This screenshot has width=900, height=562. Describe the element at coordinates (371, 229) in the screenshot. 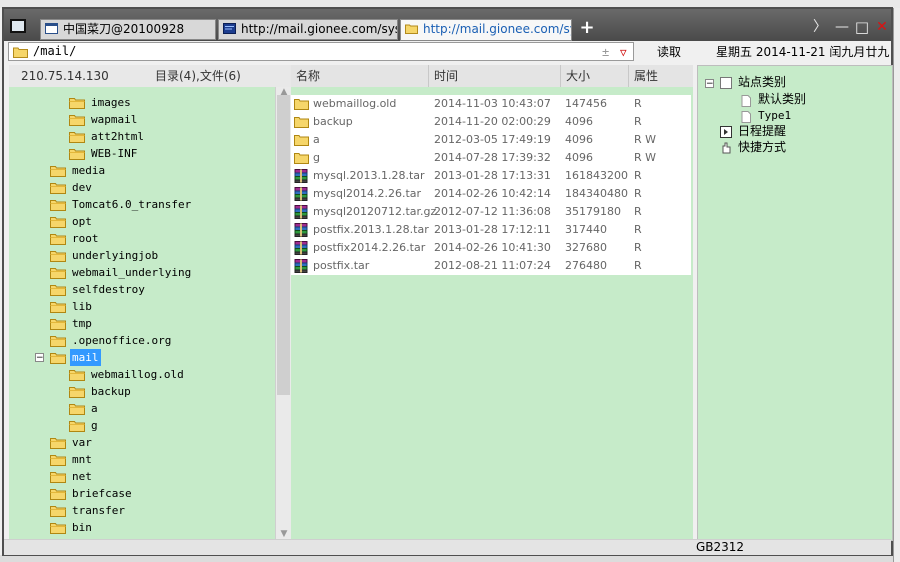

I see `file-name: postfix.2013.1.28.tar` at that location.